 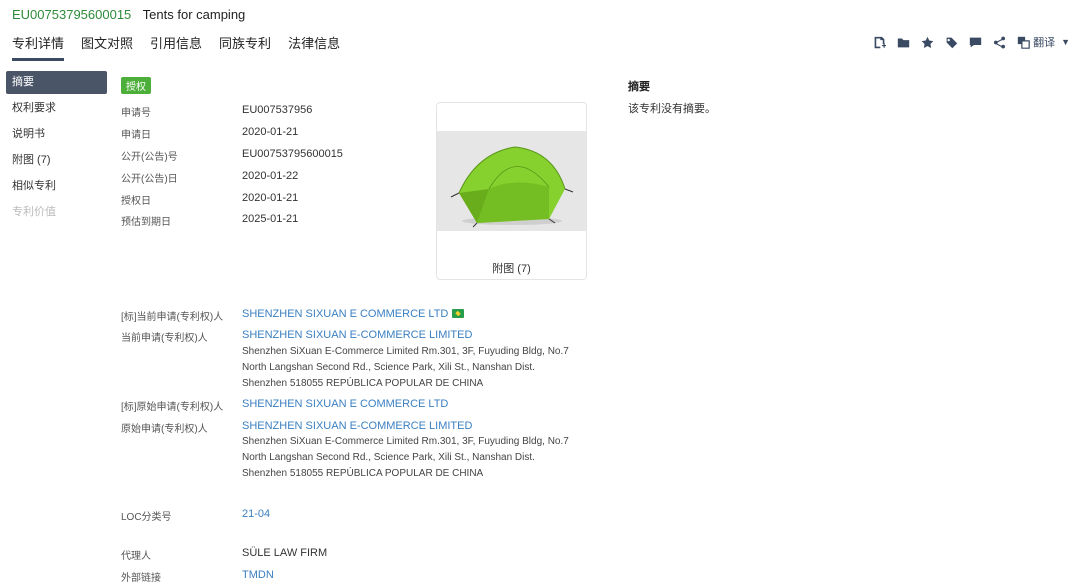 What do you see at coordinates (345, 404) in the screenshot?
I see `std-original-applicant-link: SHENZHEN SIXUAN E COMMERCE LTD` at bounding box center [345, 404].